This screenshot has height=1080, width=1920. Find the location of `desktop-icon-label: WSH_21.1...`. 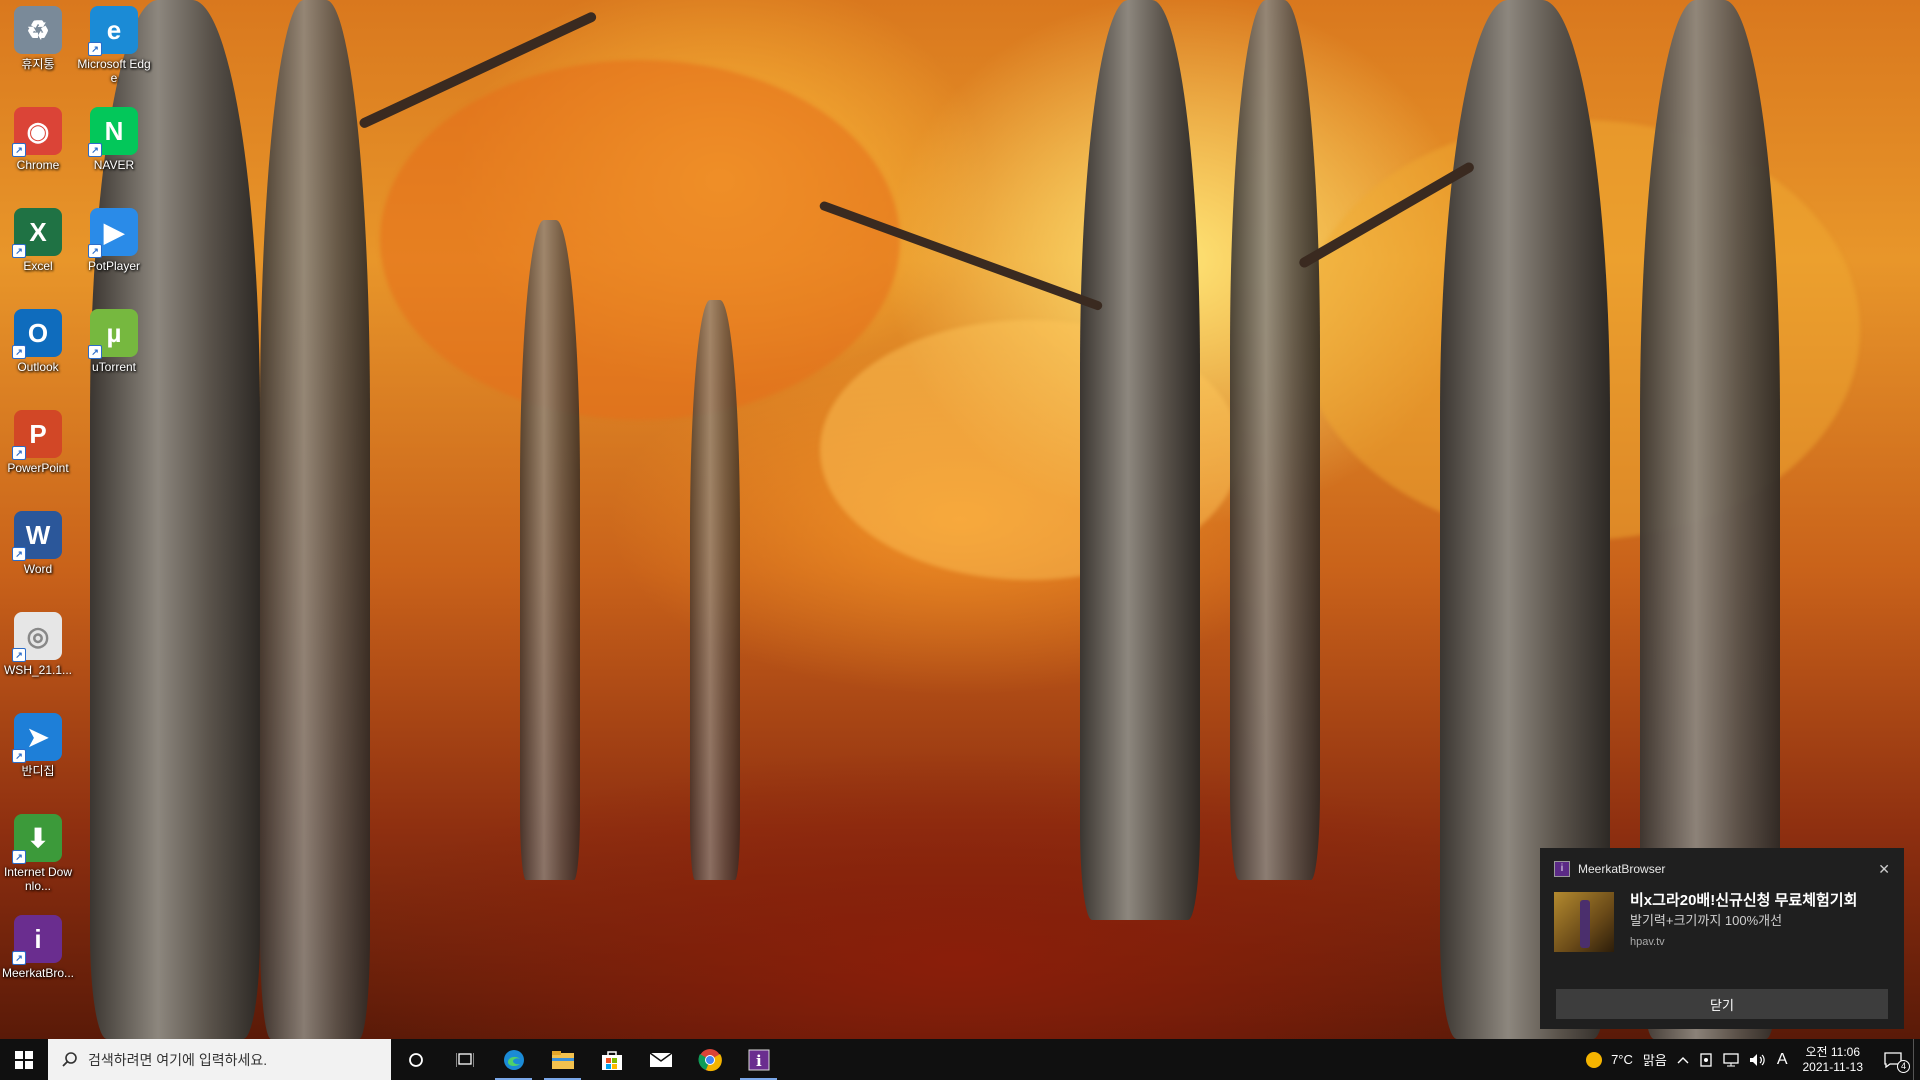

desktop-icon-label: WSH_21.1... is located at coordinates (38, 670).